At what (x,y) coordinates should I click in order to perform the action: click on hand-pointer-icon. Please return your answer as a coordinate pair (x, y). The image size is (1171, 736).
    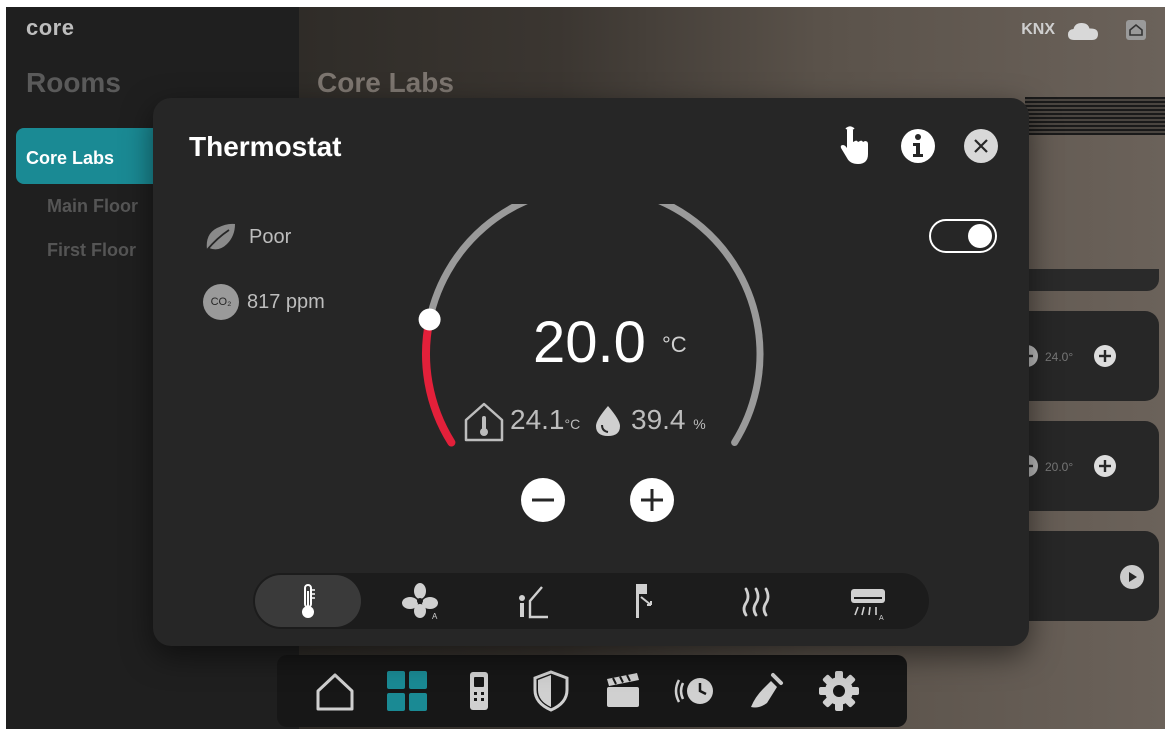
    Looking at the image, I should click on (855, 146).